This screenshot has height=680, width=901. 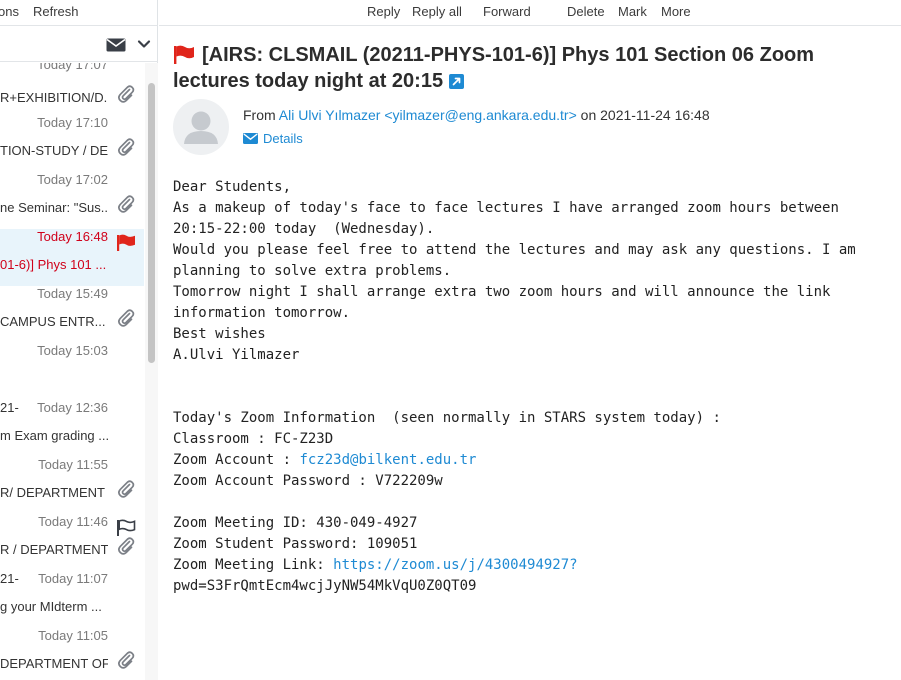 What do you see at coordinates (201, 127) in the screenshot?
I see `user-avatar-icon` at bounding box center [201, 127].